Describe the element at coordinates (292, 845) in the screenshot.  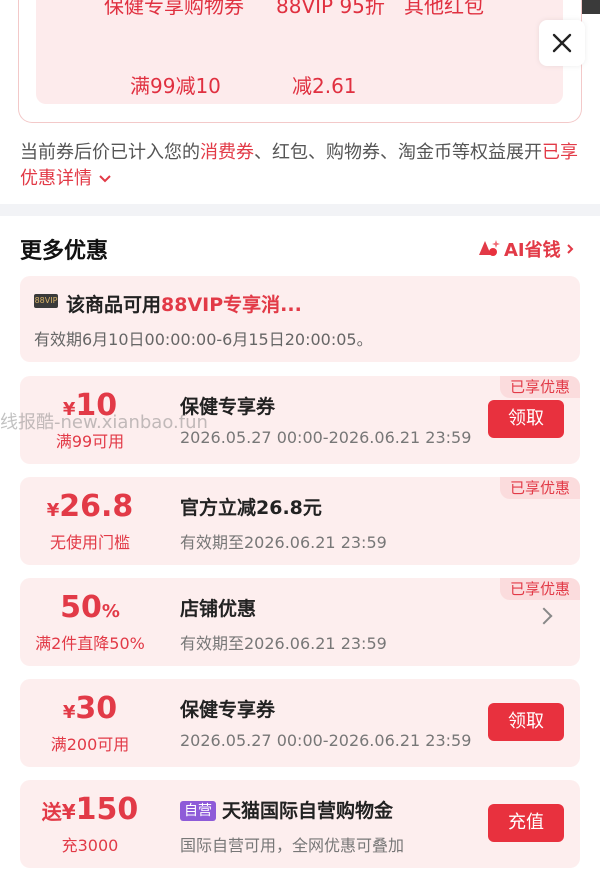
I see `coupon-description: 国际自营可用，全网优惠可叠加` at that location.